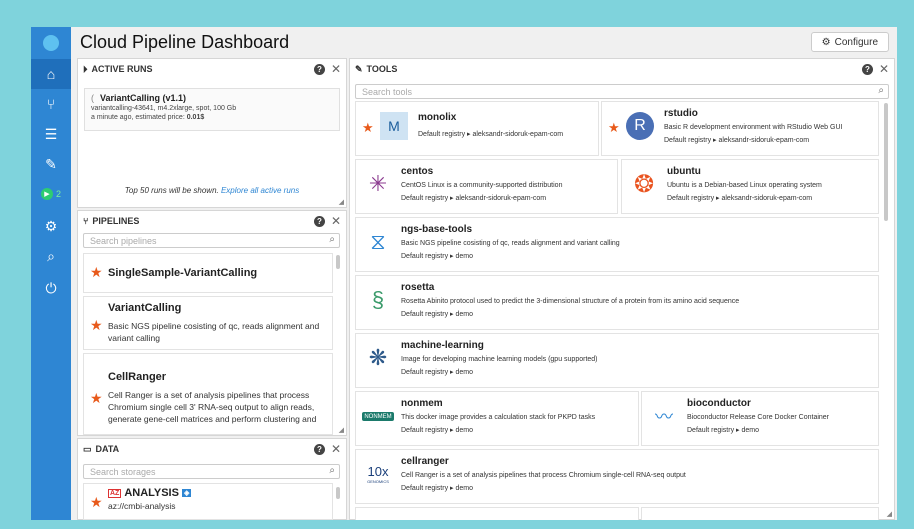  Describe the element at coordinates (644, 184) in the screenshot. I see `ubuntu-logo-icon: ❂` at that location.